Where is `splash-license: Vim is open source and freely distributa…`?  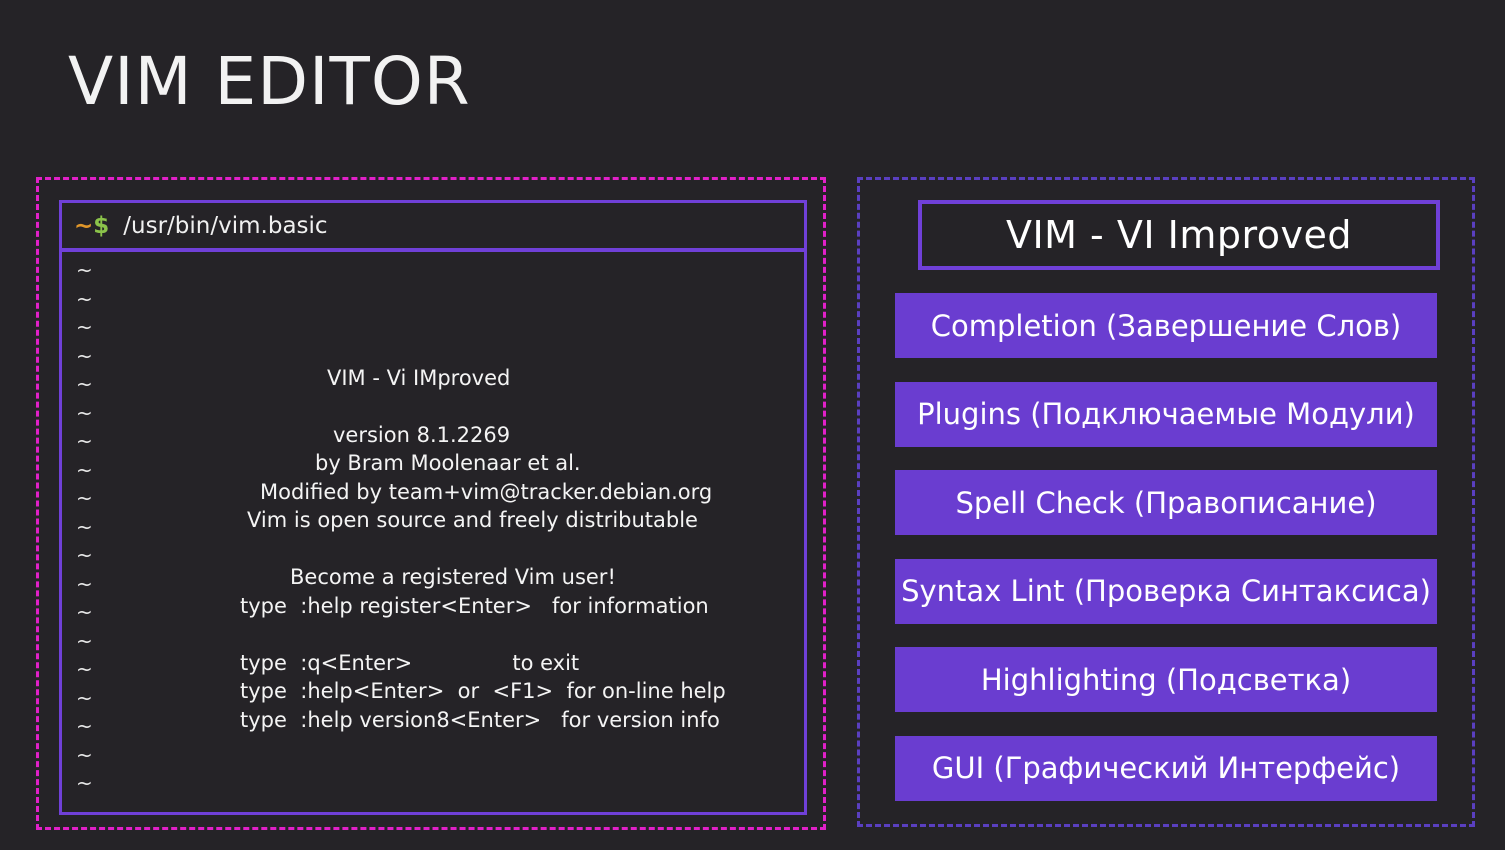 splash-license: Vim is open source and freely distributa… is located at coordinates (472, 520).